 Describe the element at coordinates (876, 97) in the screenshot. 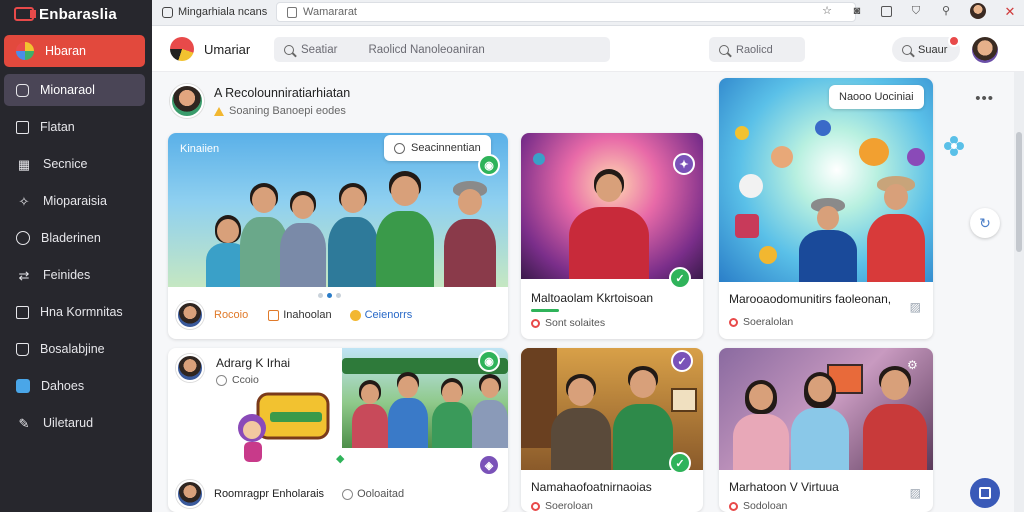

I see `photo-tag: Naooo Uociniai` at that location.